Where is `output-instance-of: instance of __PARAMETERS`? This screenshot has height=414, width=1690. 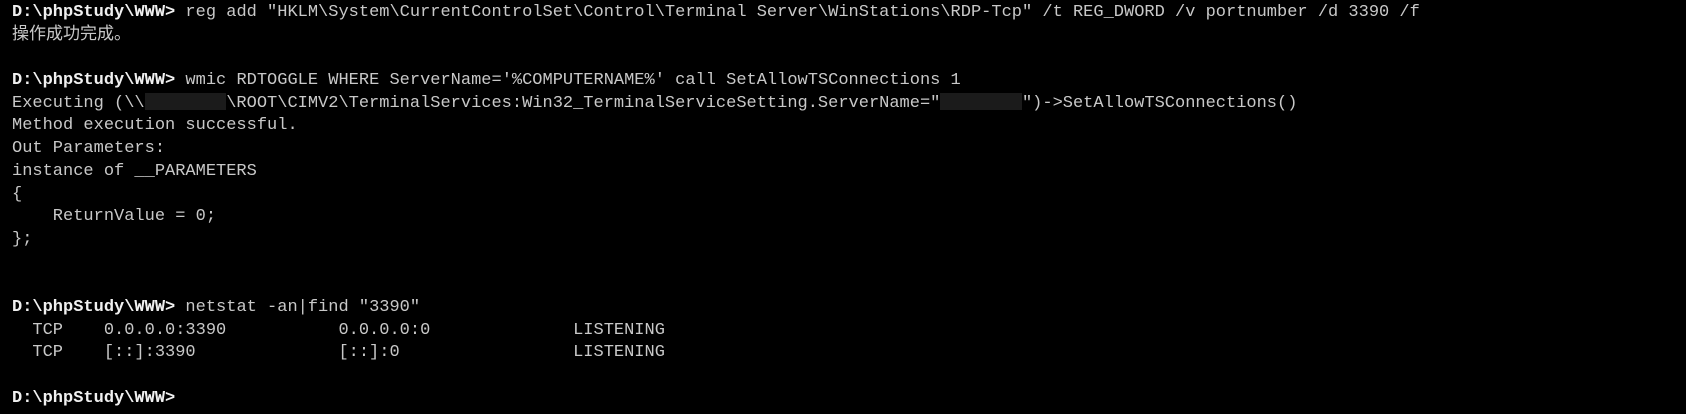 output-instance-of: instance of __PARAMETERS is located at coordinates (134, 171).